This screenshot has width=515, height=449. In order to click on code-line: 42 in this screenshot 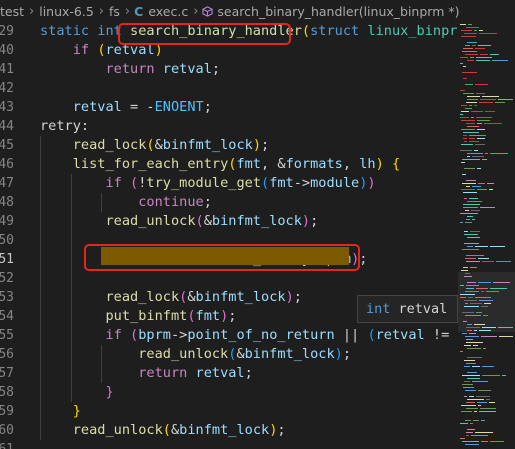, I will do `click(229, 88)`.